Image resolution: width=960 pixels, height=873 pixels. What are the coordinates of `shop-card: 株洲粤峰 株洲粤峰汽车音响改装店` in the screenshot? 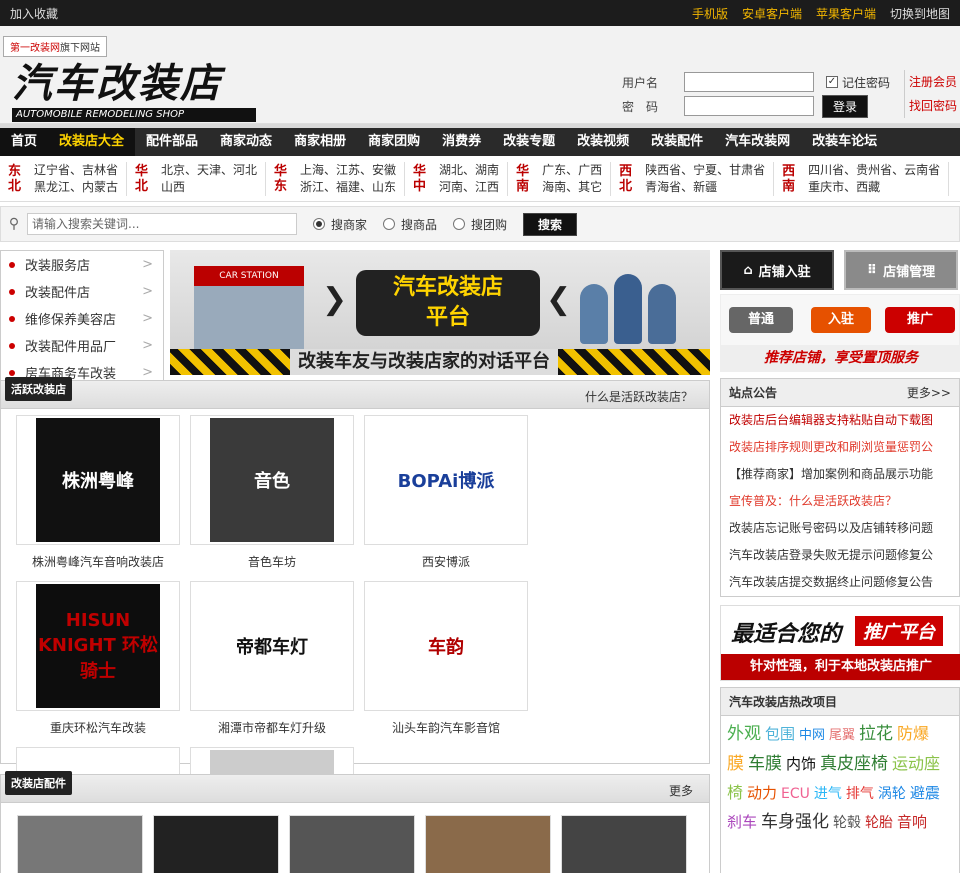 It's located at (98, 497).